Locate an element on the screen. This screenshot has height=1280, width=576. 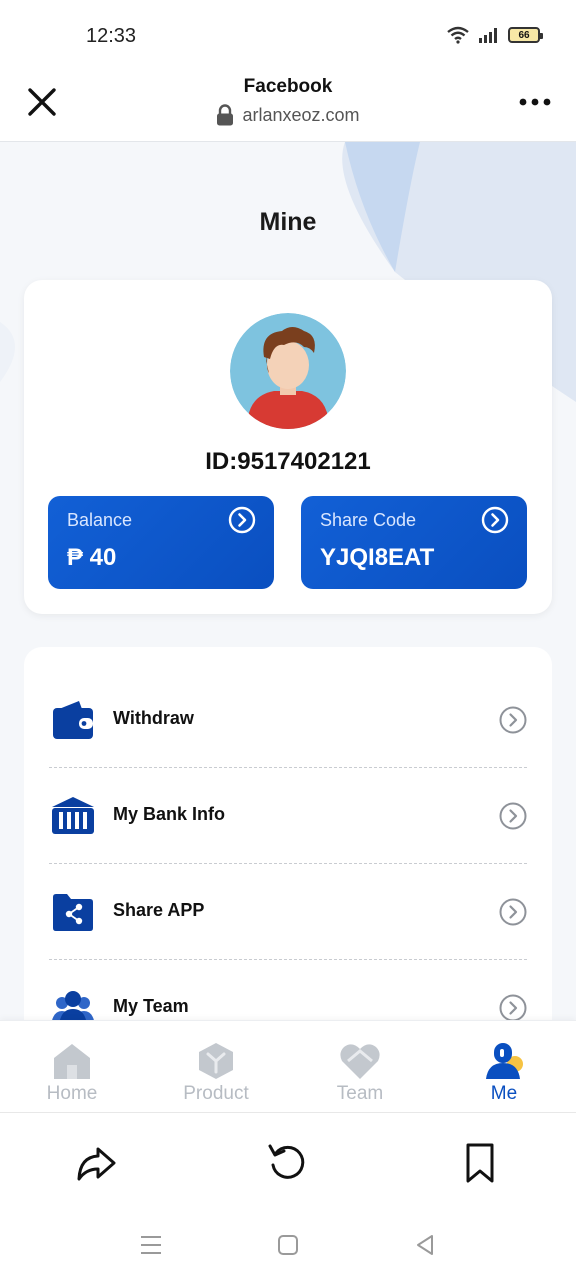
share-code-value: YJQI8EAT is located at coordinates (377, 557).